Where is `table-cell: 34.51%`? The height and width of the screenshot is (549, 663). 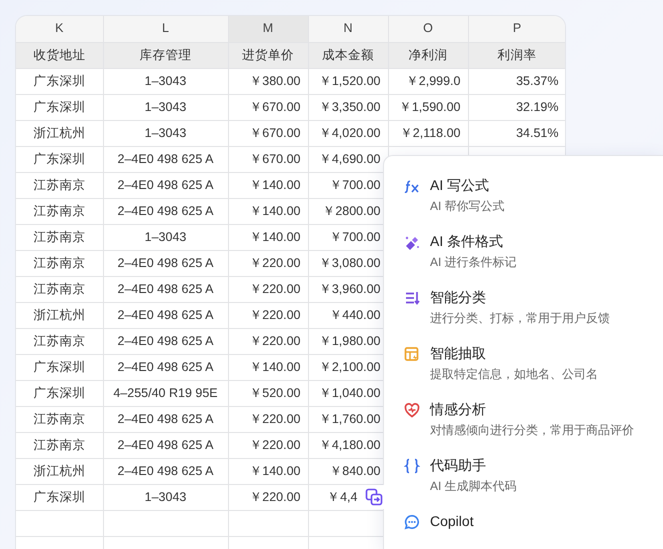
table-cell: 34.51% is located at coordinates (537, 133).